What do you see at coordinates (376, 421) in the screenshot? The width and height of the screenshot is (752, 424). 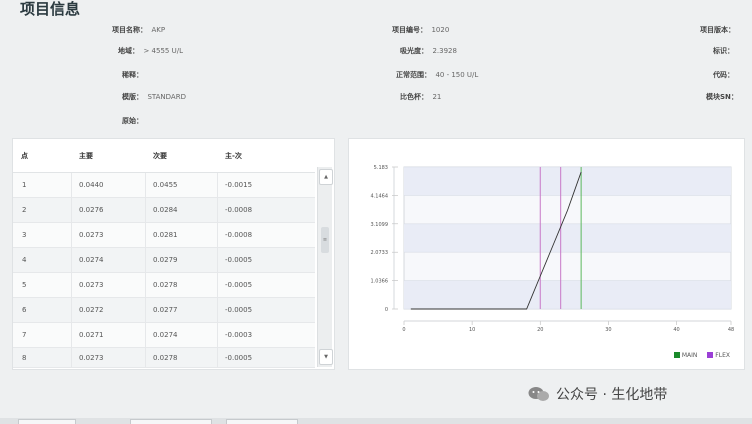 I see `bottom-toolbar` at bounding box center [376, 421].